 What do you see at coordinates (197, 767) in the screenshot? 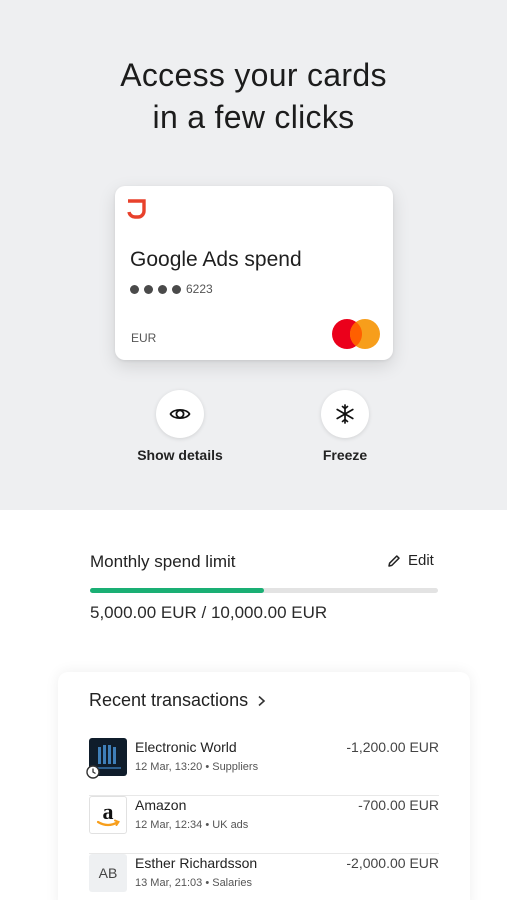
I see `transaction-meta: 12 Mar, 13:20 • Suppliers` at bounding box center [197, 767].